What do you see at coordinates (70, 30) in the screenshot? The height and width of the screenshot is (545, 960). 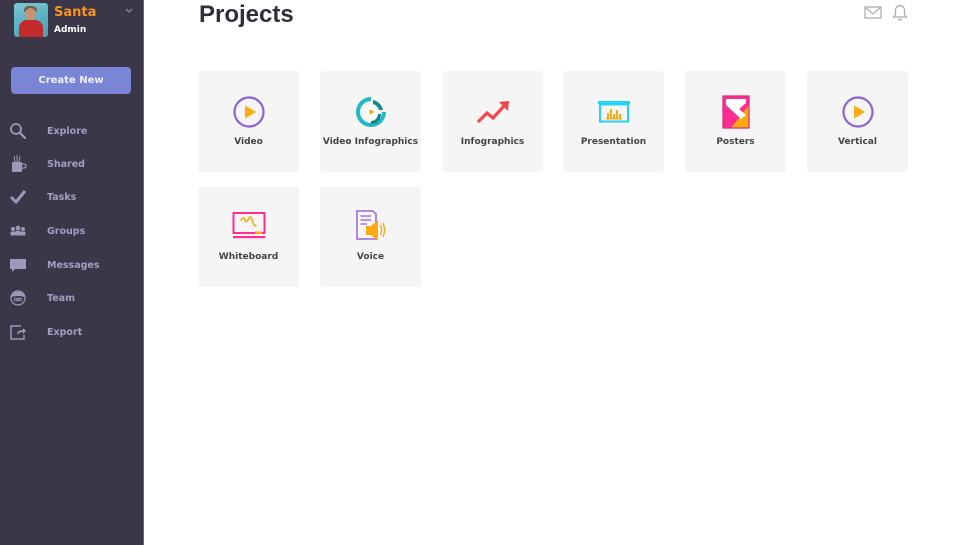 I see `profile-role: Admin` at bounding box center [70, 30].